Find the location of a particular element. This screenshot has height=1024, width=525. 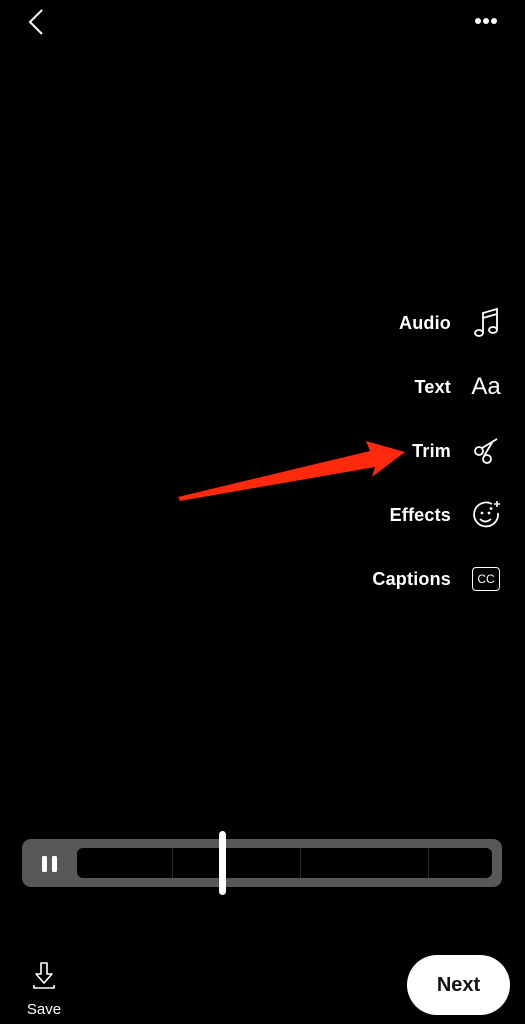

tool-captions: Captions CC is located at coordinates (437, 579).